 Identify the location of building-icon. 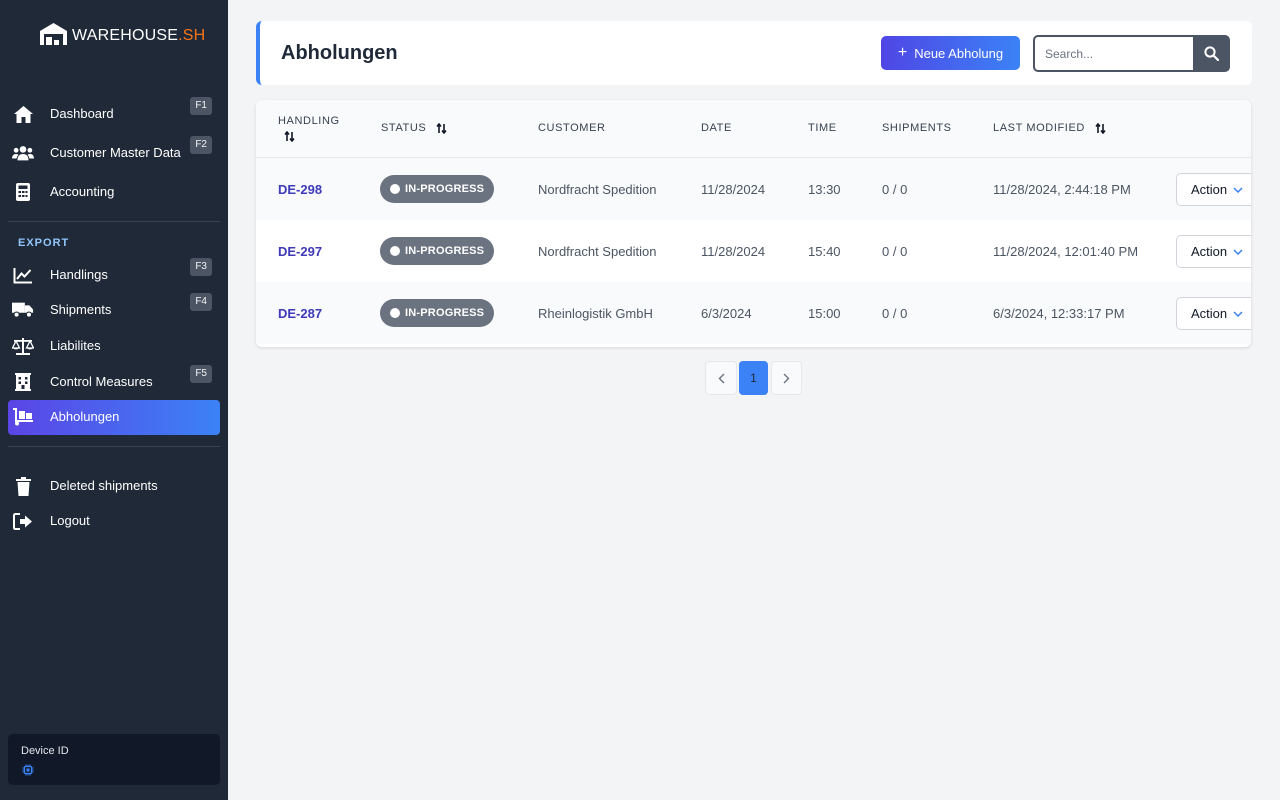
(23, 382).